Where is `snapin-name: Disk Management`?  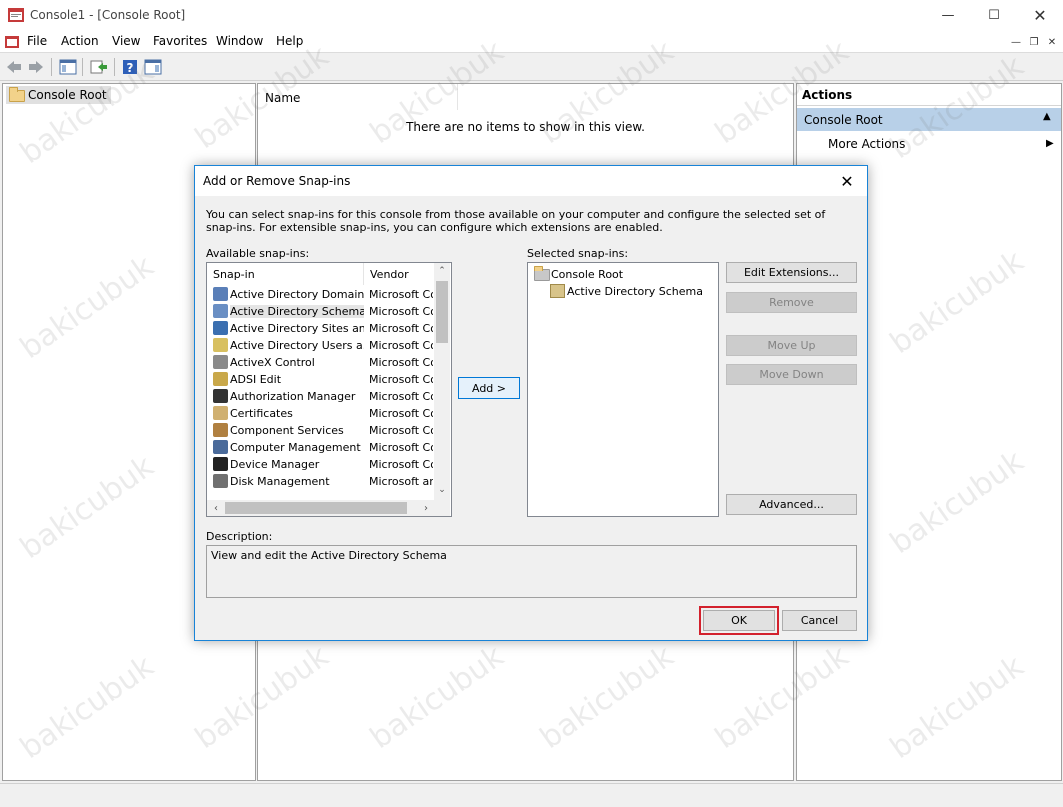
snapin-name: Disk Management is located at coordinates (280, 481).